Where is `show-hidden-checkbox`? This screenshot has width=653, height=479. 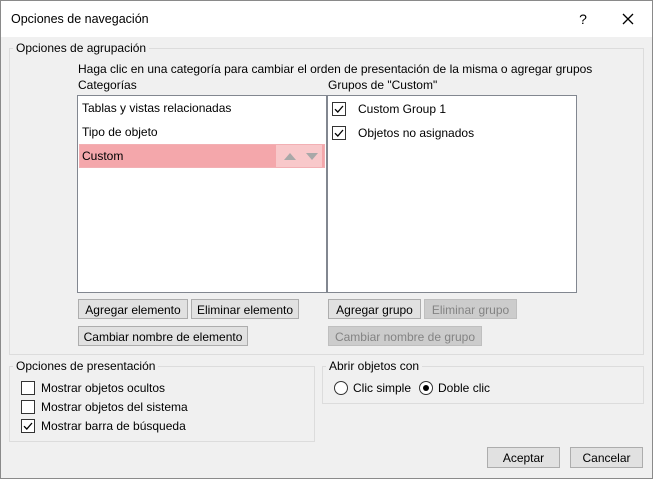 show-hidden-checkbox is located at coordinates (28, 388).